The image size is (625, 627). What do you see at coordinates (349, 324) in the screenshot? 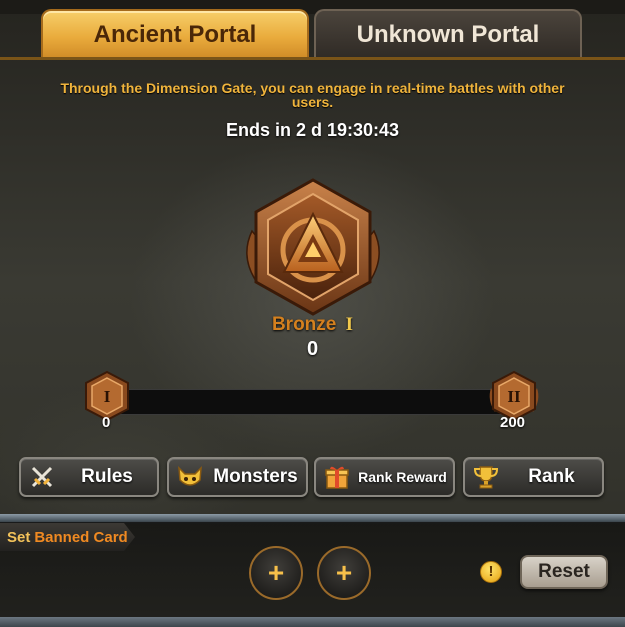
I see `rank-tier-level: I` at bounding box center [349, 324].